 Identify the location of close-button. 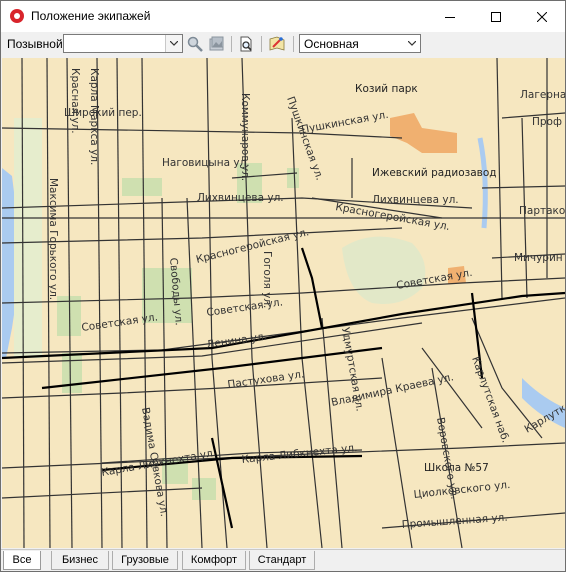
(542, 16).